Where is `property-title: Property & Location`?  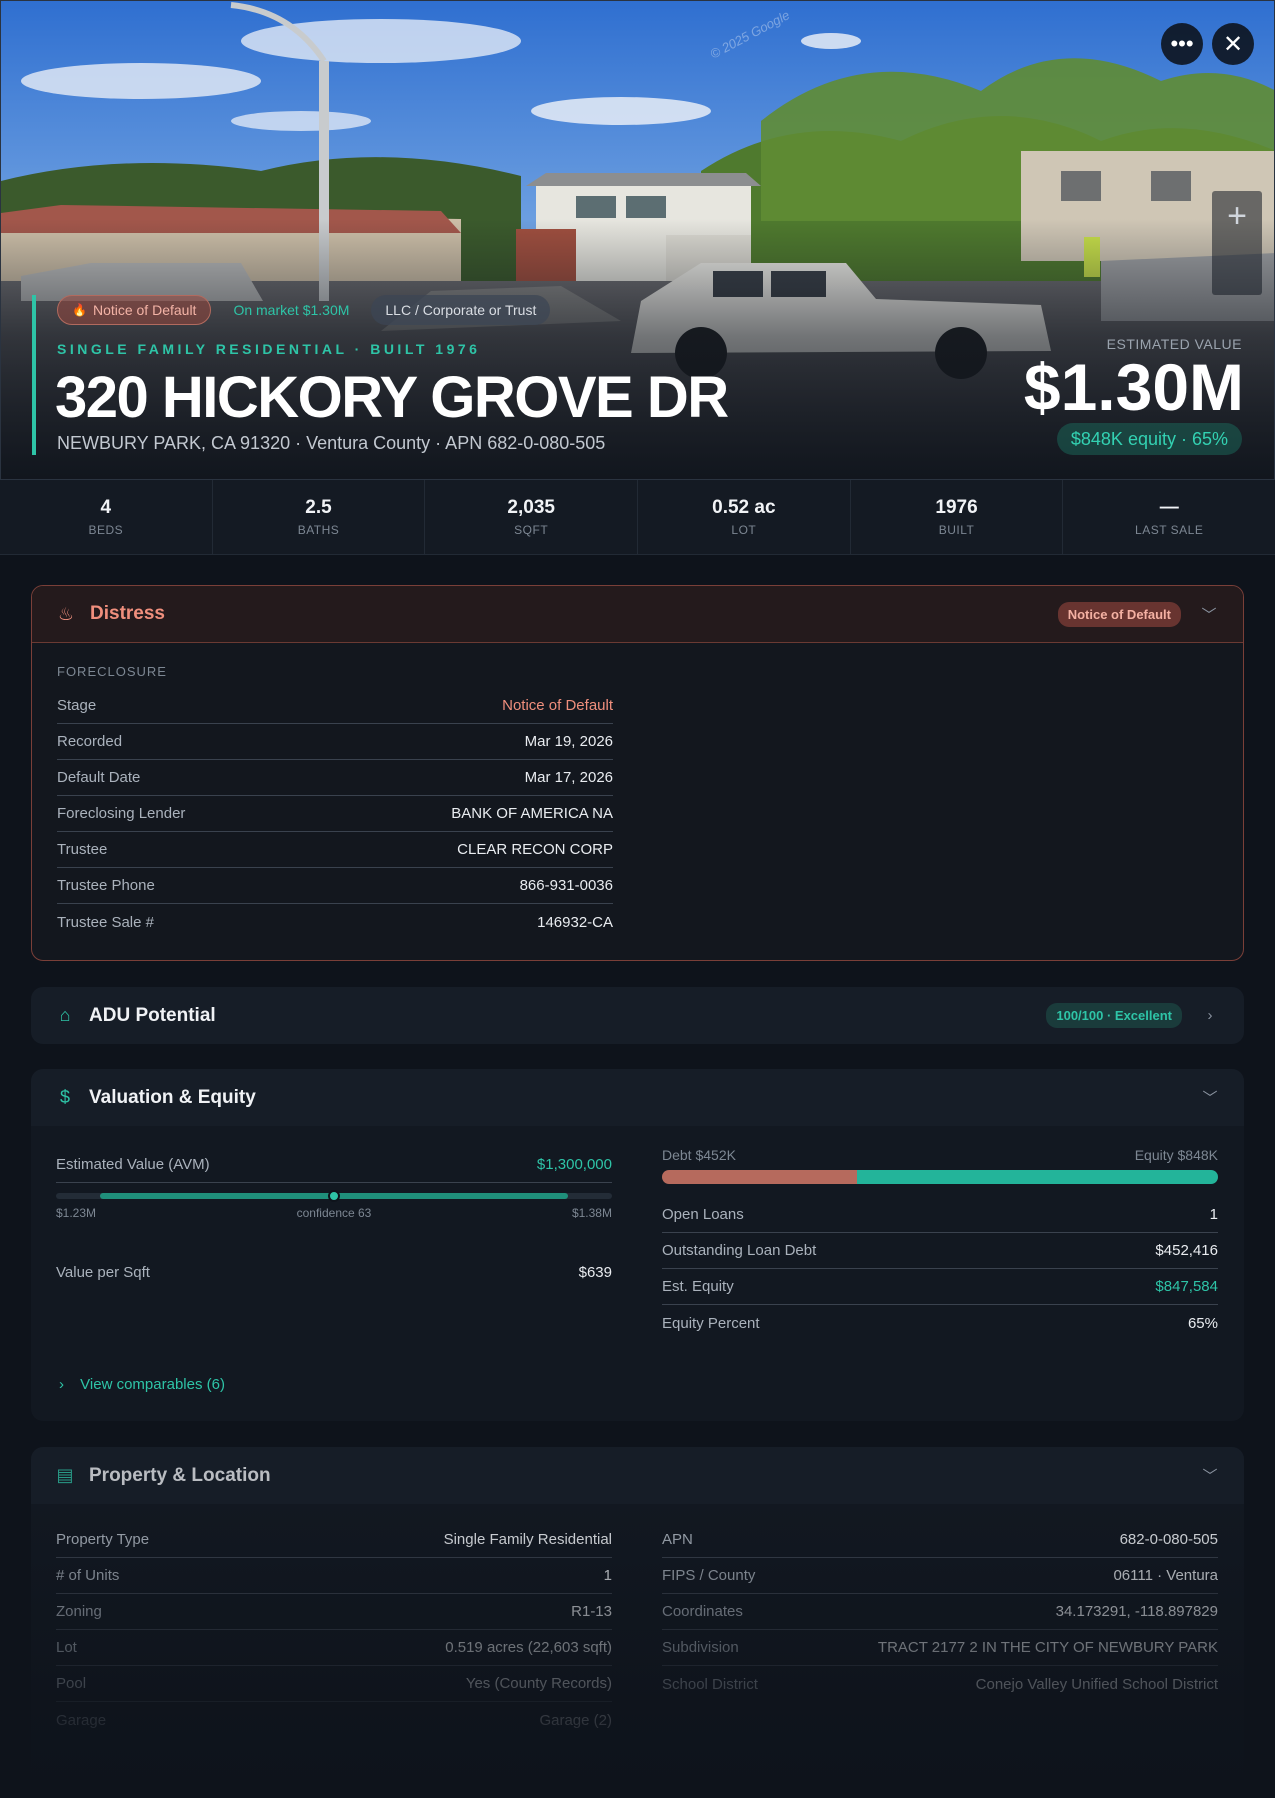 property-title: Property & Location is located at coordinates (180, 1475).